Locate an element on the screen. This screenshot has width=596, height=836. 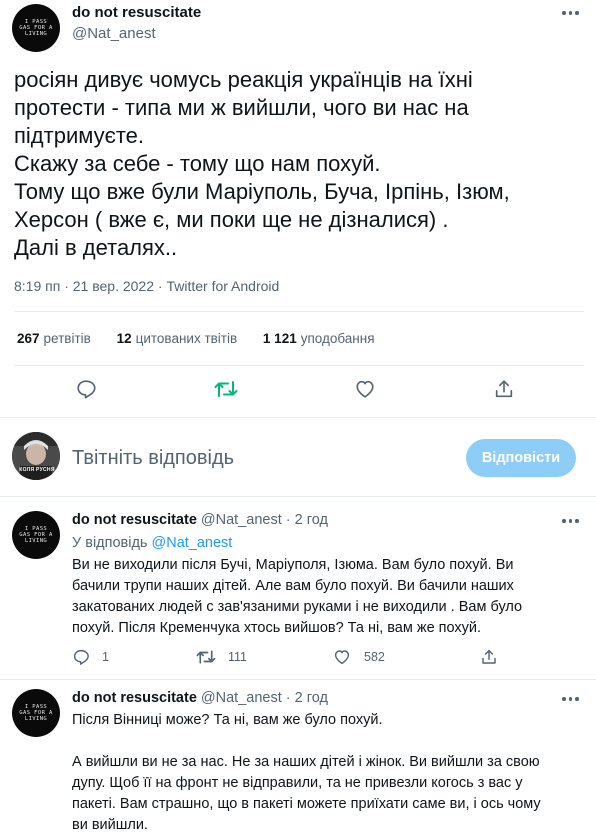
like-count: 582 is located at coordinates (374, 657).